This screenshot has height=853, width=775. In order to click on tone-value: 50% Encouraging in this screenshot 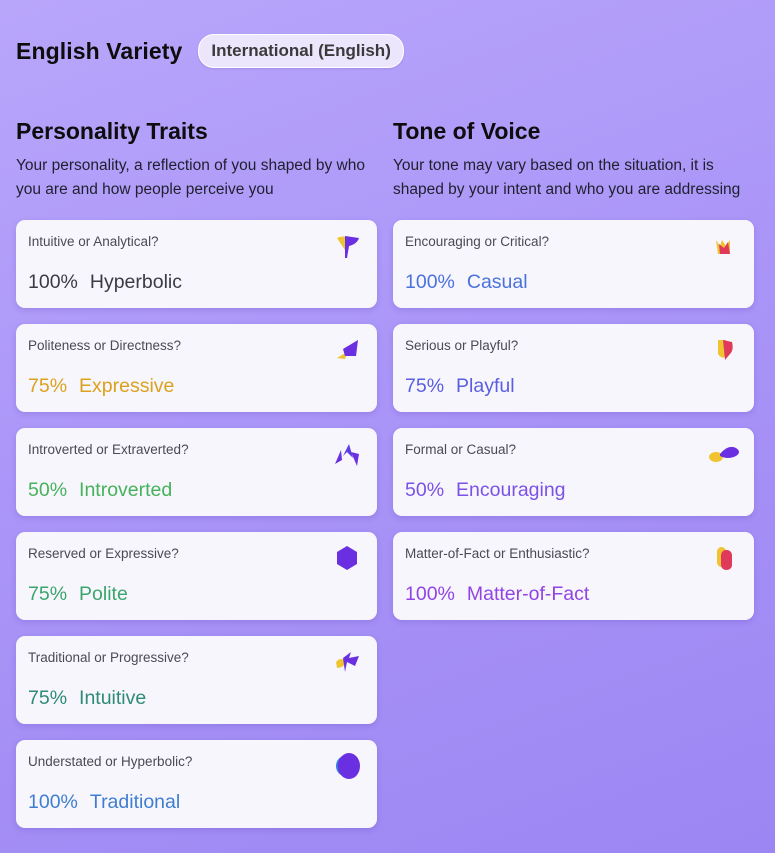, I will do `click(573, 490)`.